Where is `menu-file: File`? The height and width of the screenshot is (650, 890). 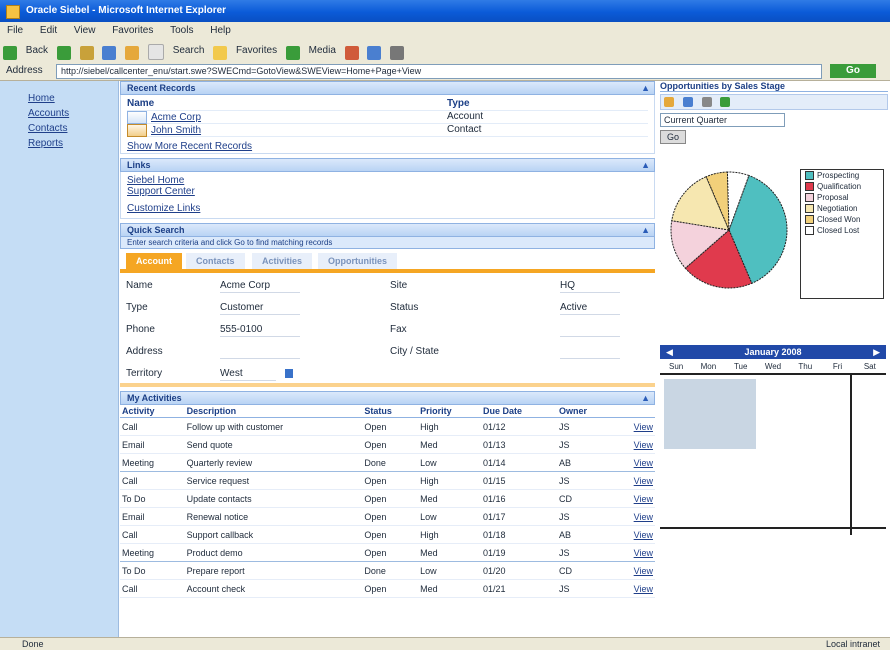
menu-file: File is located at coordinates (15, 31).